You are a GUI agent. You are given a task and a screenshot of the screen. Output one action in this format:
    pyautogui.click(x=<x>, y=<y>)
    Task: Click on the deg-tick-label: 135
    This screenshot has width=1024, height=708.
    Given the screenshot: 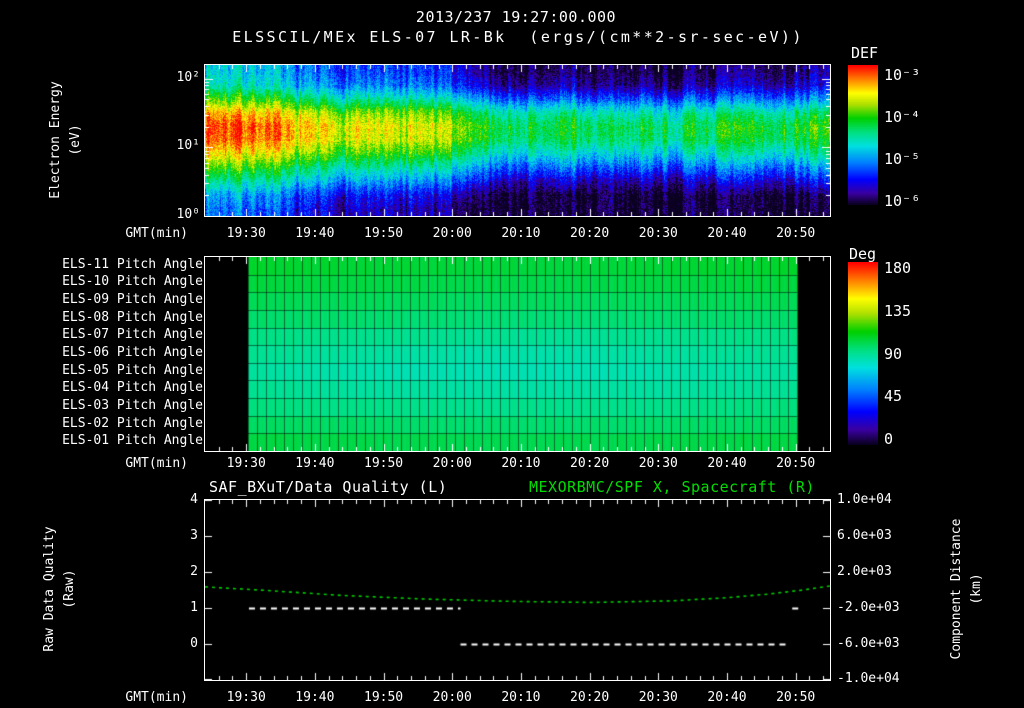 What is the action you would take?
    pyautogui.click(x=898, y=311)
    